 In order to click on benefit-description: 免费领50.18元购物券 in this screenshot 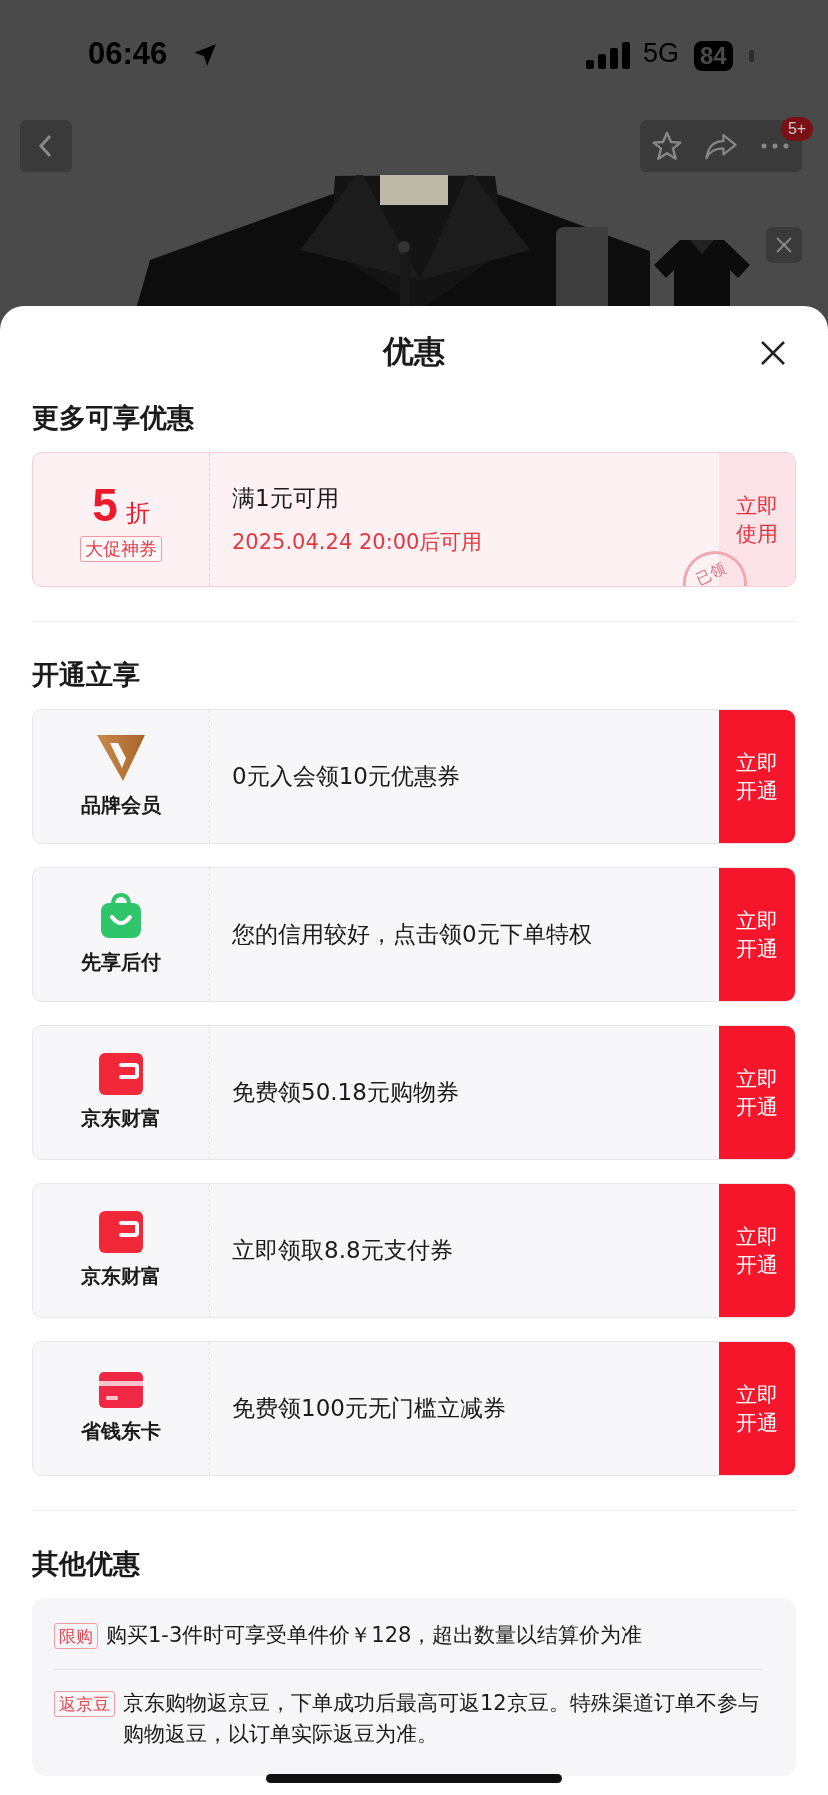, I will do `click(345, 1092)`.